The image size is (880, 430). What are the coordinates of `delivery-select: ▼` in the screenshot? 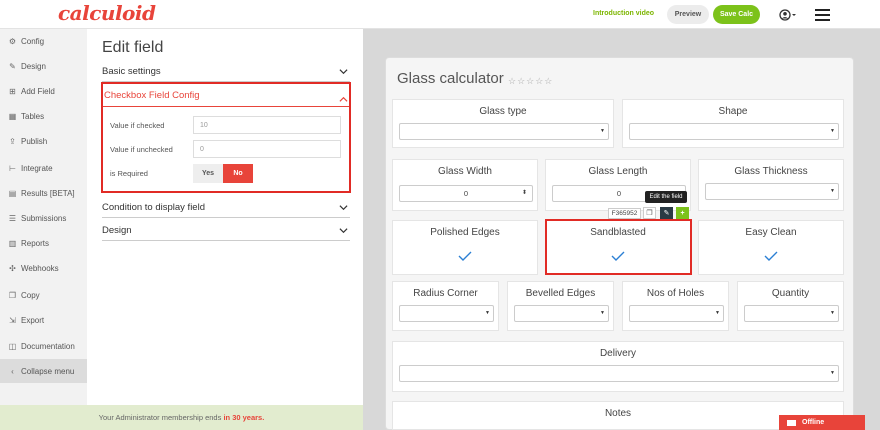 It's located at (619, 373).